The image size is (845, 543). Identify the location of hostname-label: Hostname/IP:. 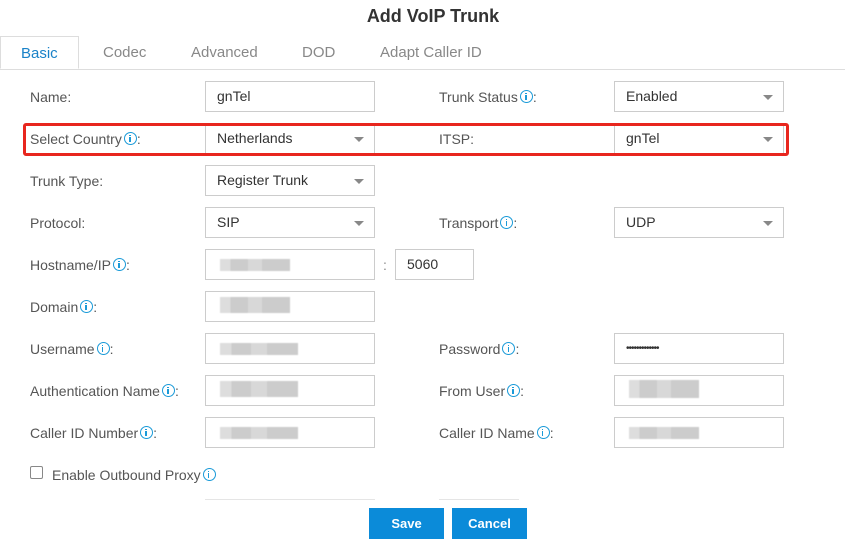
(80, 265).